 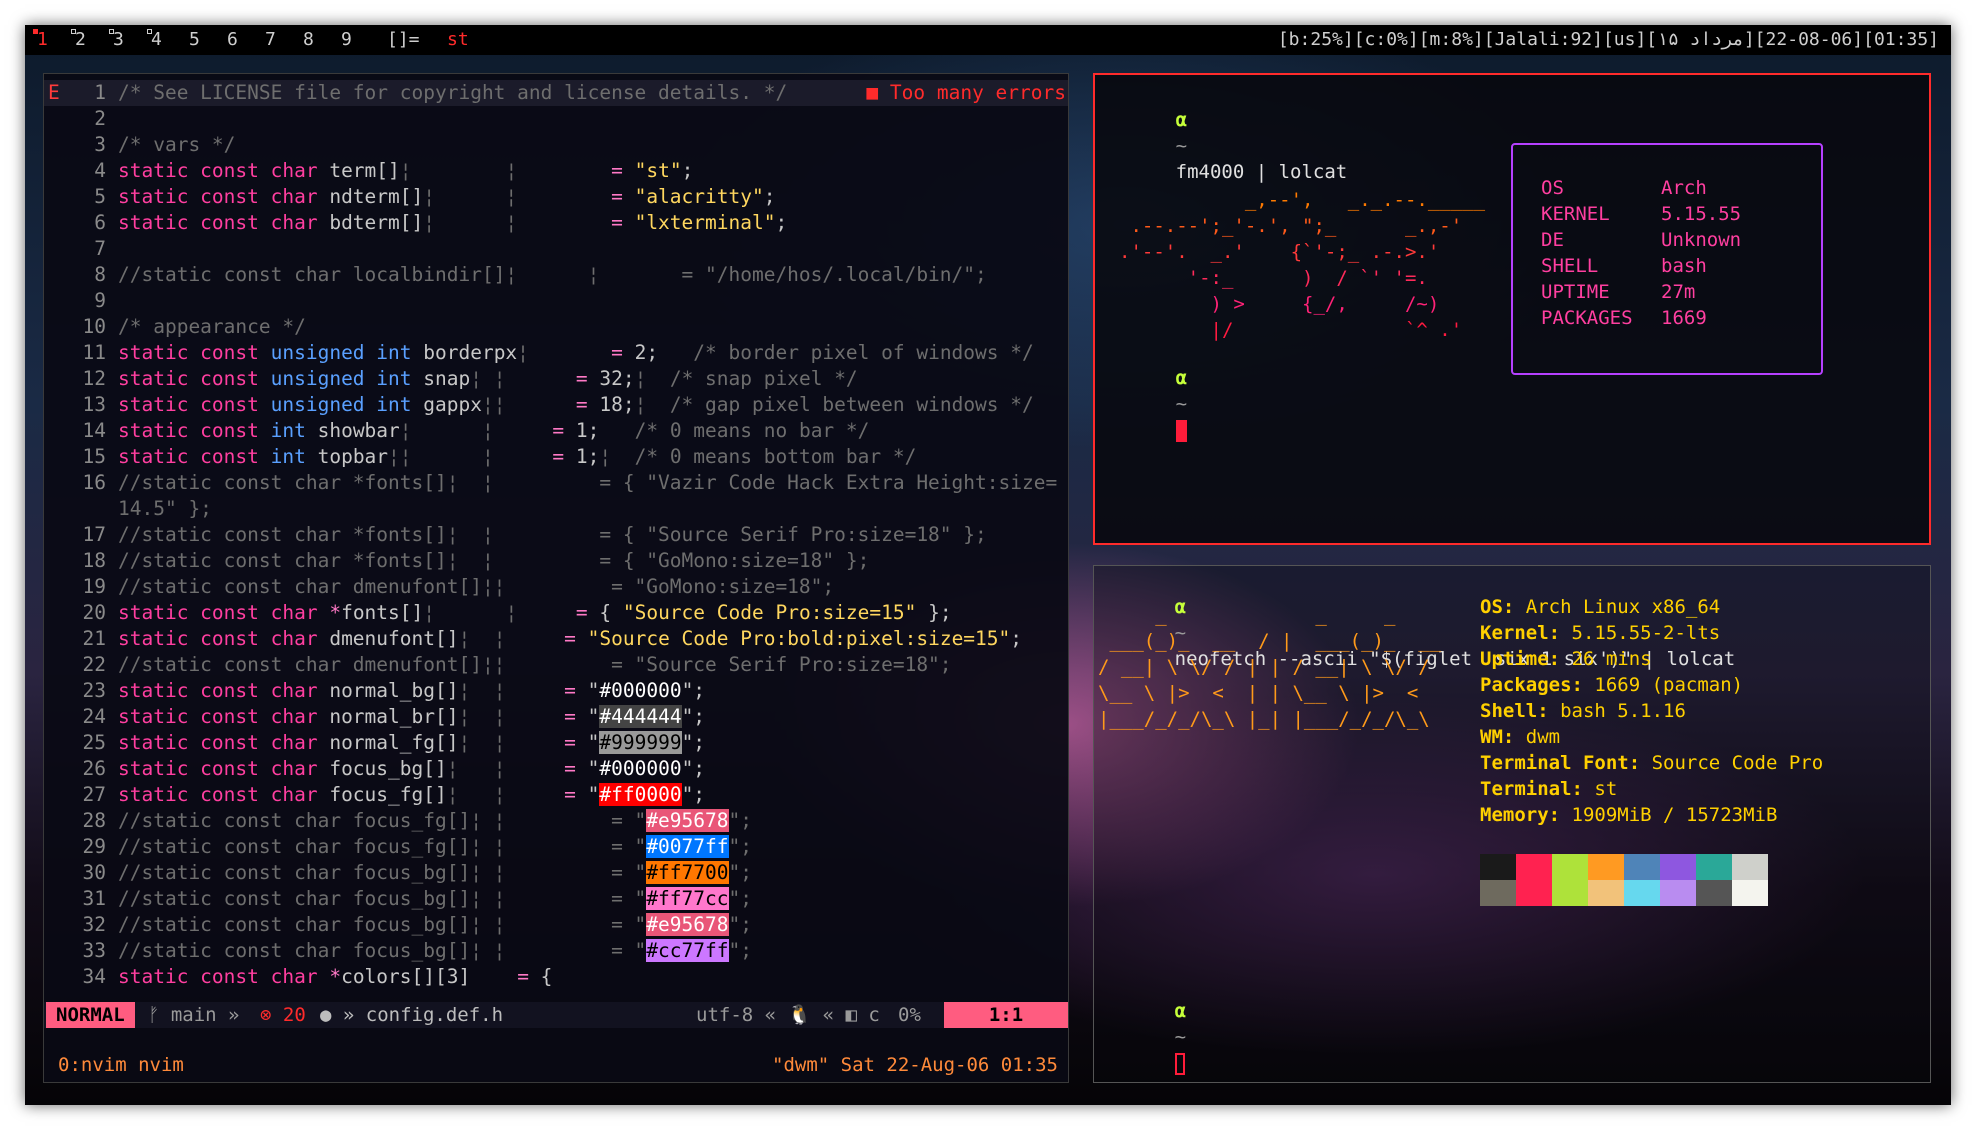 What do you see at coordinates (208, 40) in the screenshot?
I see `tag-5: 5` at bounding box center [208, 40].